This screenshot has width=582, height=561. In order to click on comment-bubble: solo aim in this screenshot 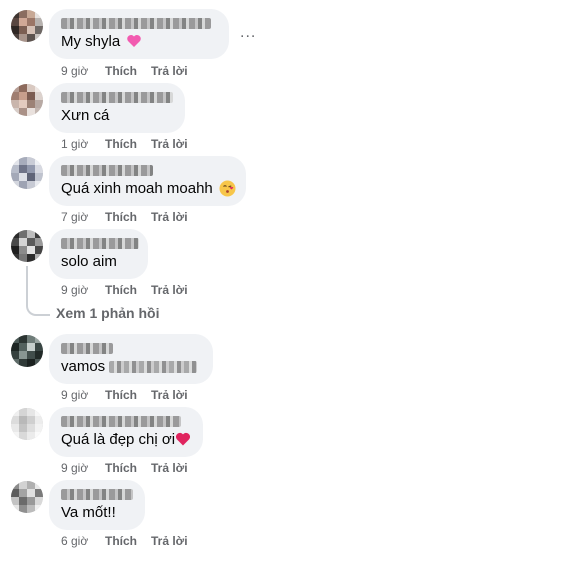, I will do `click(98, 254)`.